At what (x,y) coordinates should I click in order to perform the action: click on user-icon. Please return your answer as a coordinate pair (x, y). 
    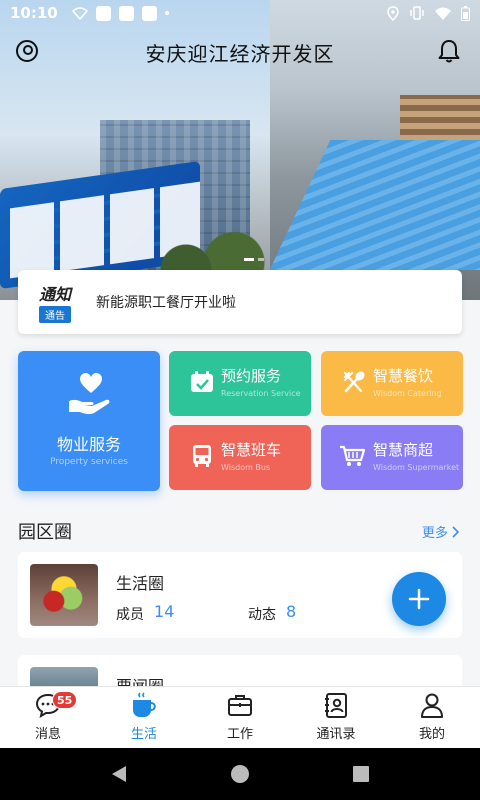
    Looking at the image, I should click on (432, 705).